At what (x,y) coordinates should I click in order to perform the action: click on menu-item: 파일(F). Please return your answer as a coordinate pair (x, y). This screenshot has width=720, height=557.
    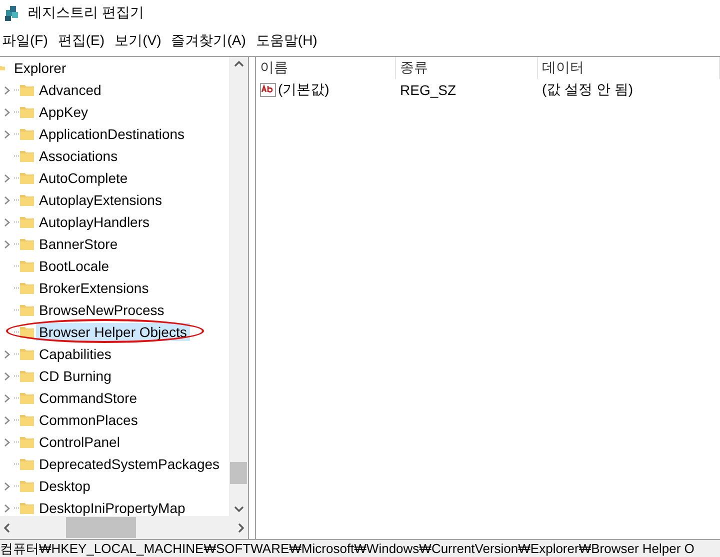
    Looking at the image, I should click on (26, 41).